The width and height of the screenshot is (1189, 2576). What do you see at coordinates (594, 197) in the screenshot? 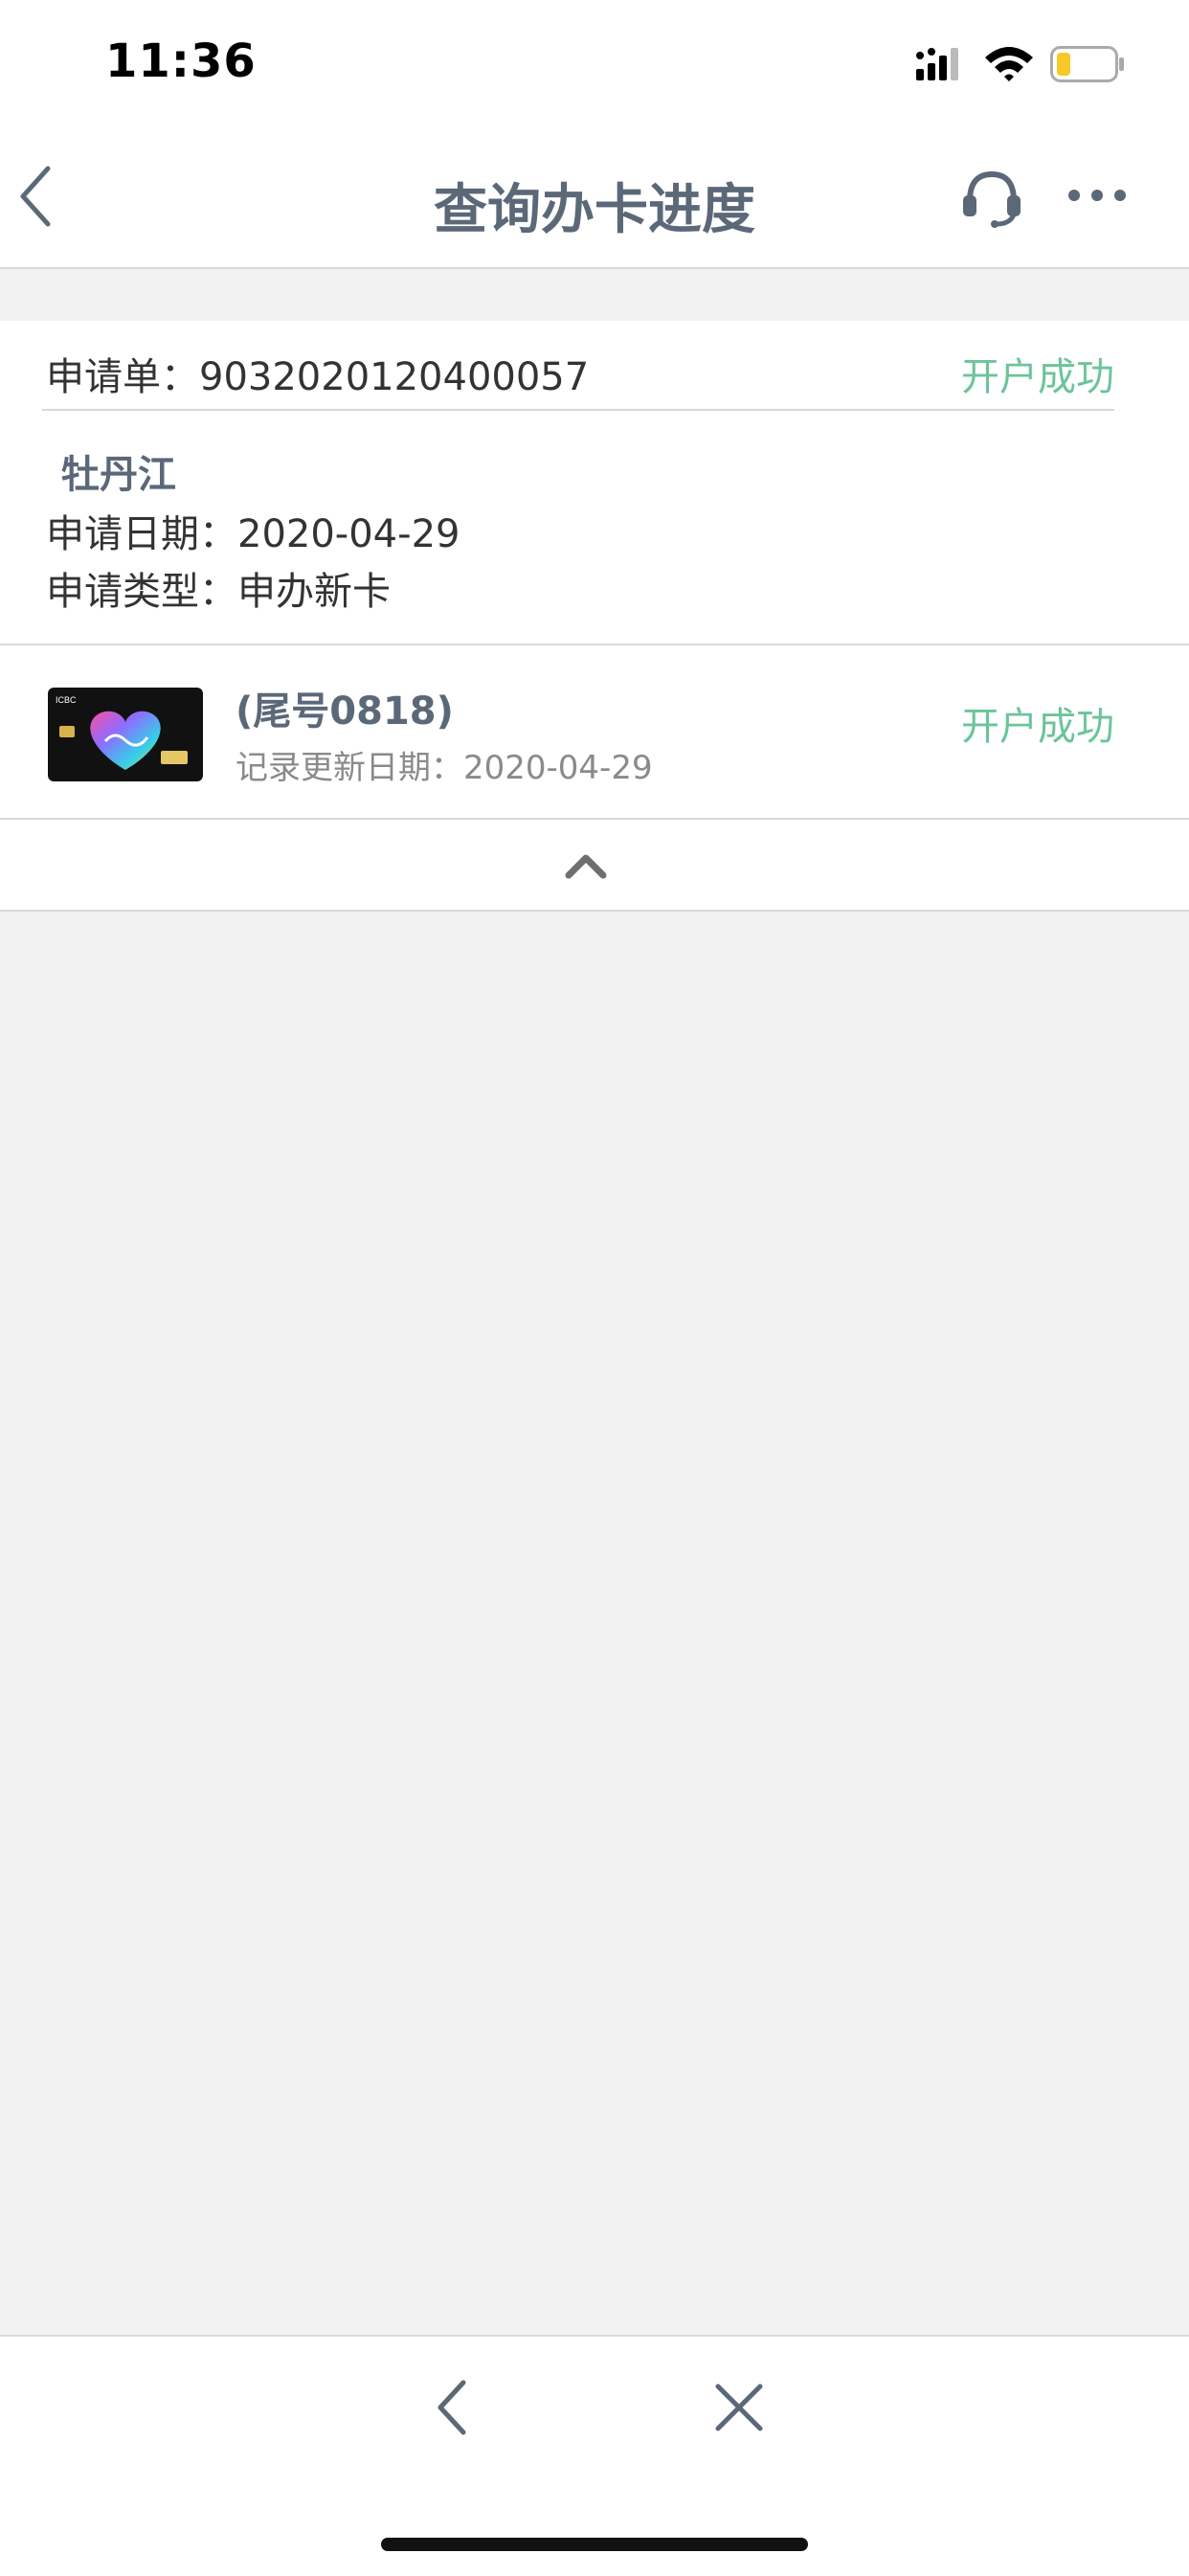
I see `nav-bar: 查询办卡进度` at bounding box center [594, 197].